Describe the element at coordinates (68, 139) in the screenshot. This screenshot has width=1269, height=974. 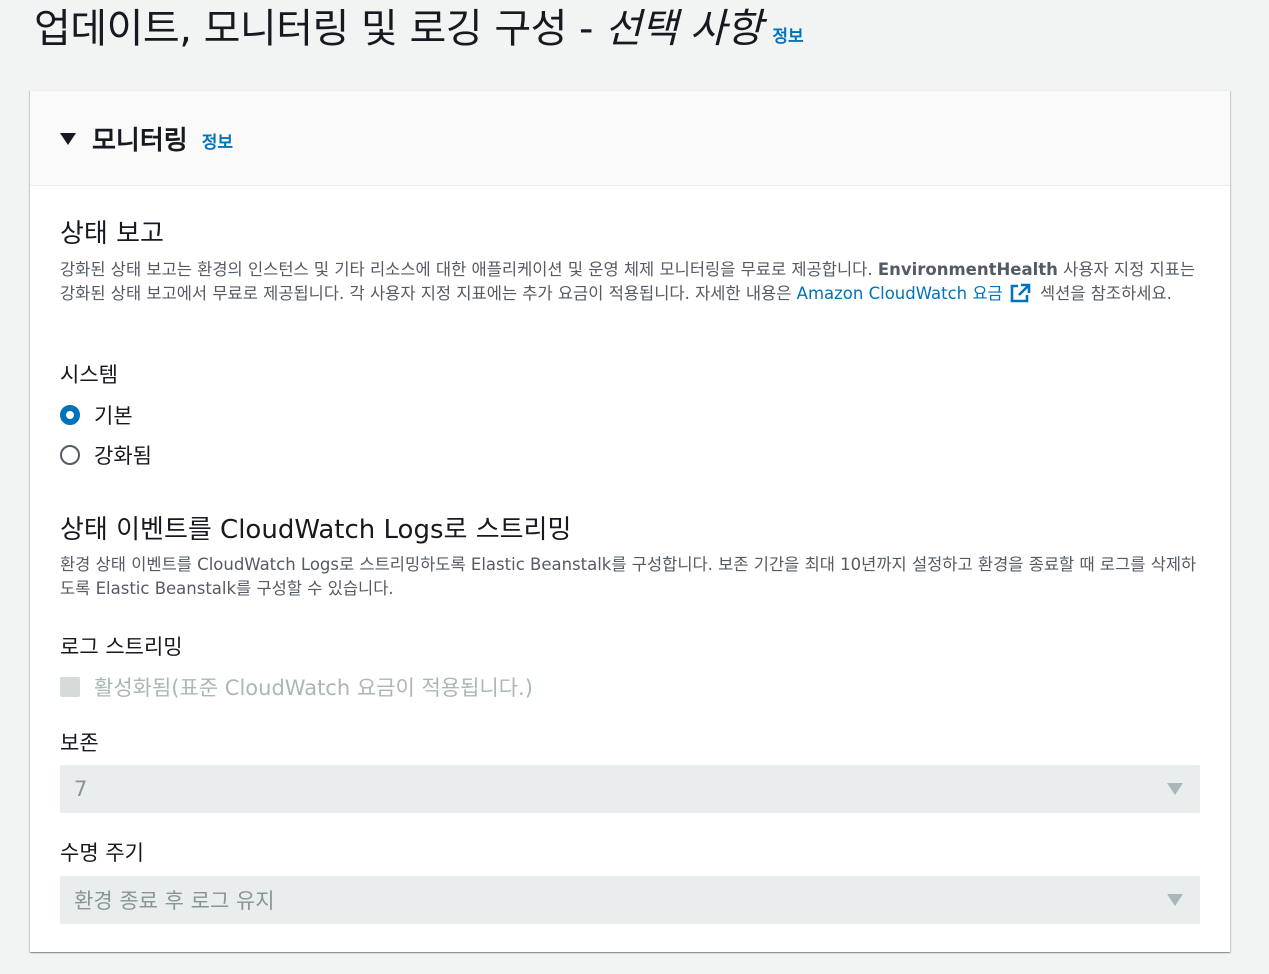
I see `caret-down-icon` at that location.